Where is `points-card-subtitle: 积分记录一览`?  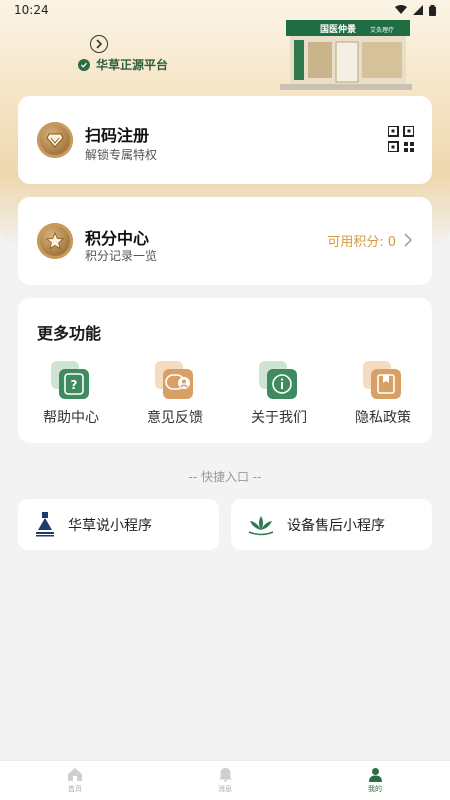 points-card-subtitle: 积分记录一览 is located at coordinates (121, 256).